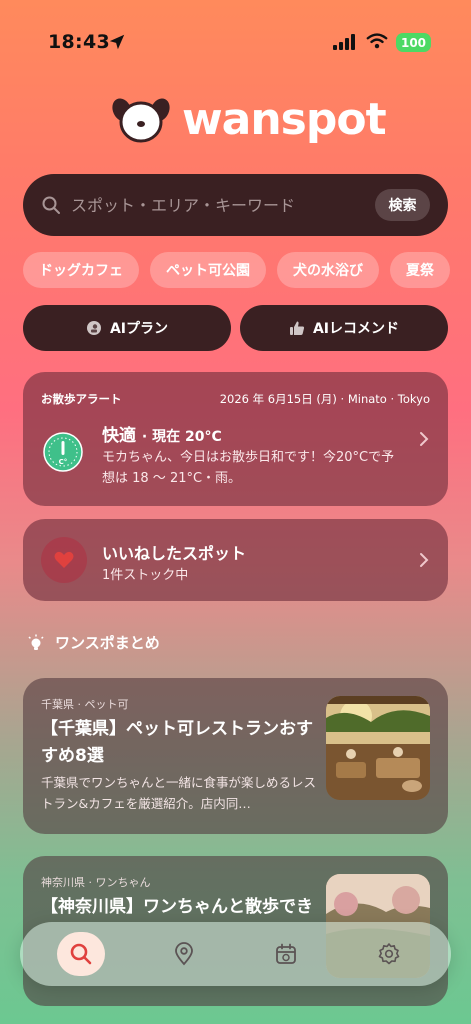  Describe the element at coordinates (117, 42) in the screenshot. I see `location-arrow-icon` at that location.